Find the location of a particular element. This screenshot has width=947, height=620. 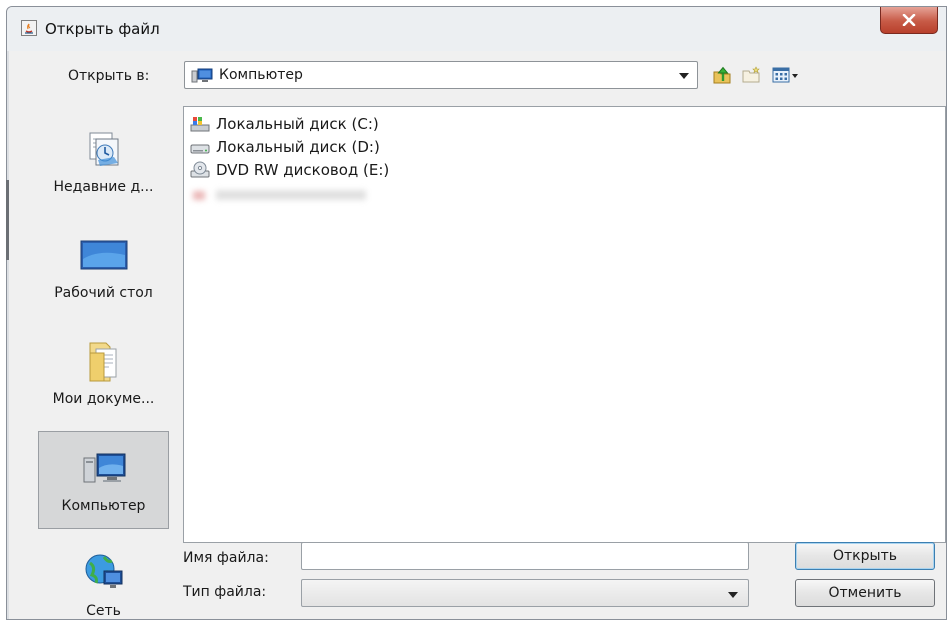

up-folder-icon is located at coordinates (722, 75).